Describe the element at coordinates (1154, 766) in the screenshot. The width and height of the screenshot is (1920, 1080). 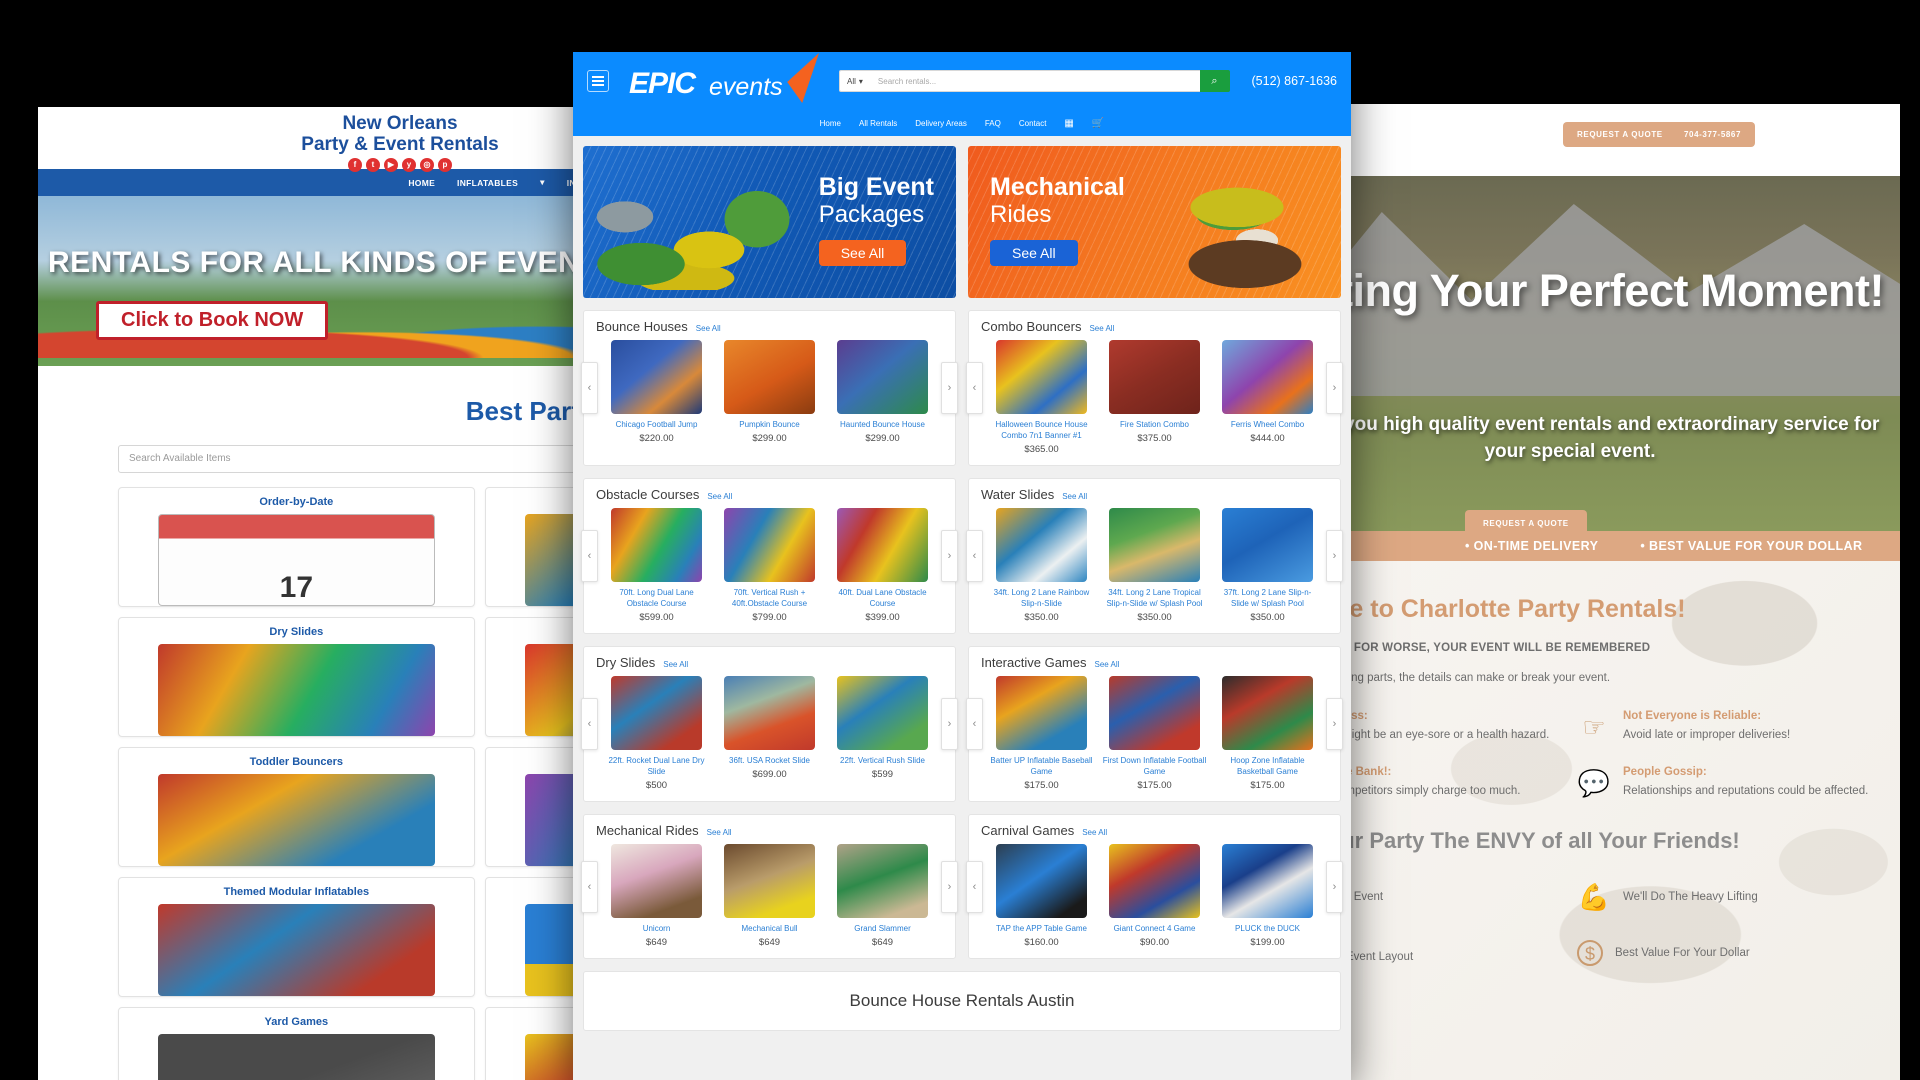
I see `product-name: First Down Inflatable Football Game` at that location.